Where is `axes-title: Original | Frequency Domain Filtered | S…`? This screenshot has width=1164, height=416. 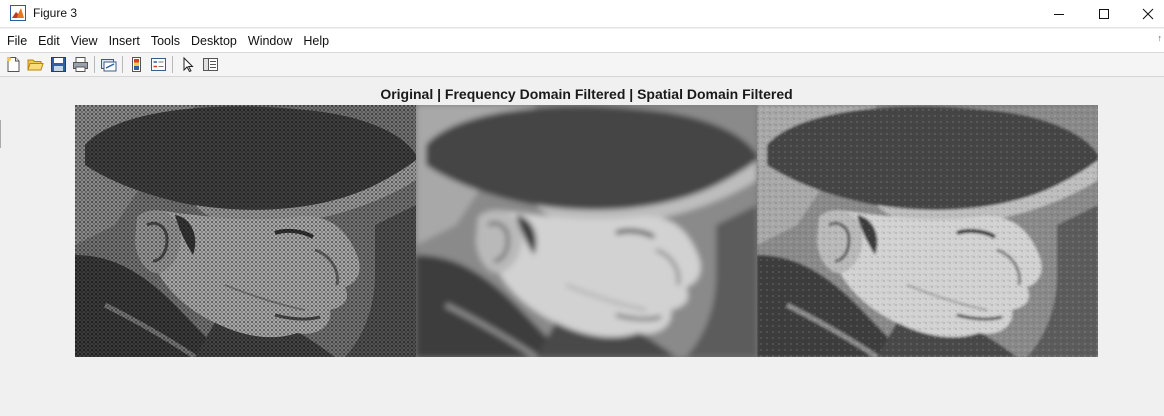 axes-title: Original | Frequency Domain Filtered | S… is located at coordinates (586, 94).